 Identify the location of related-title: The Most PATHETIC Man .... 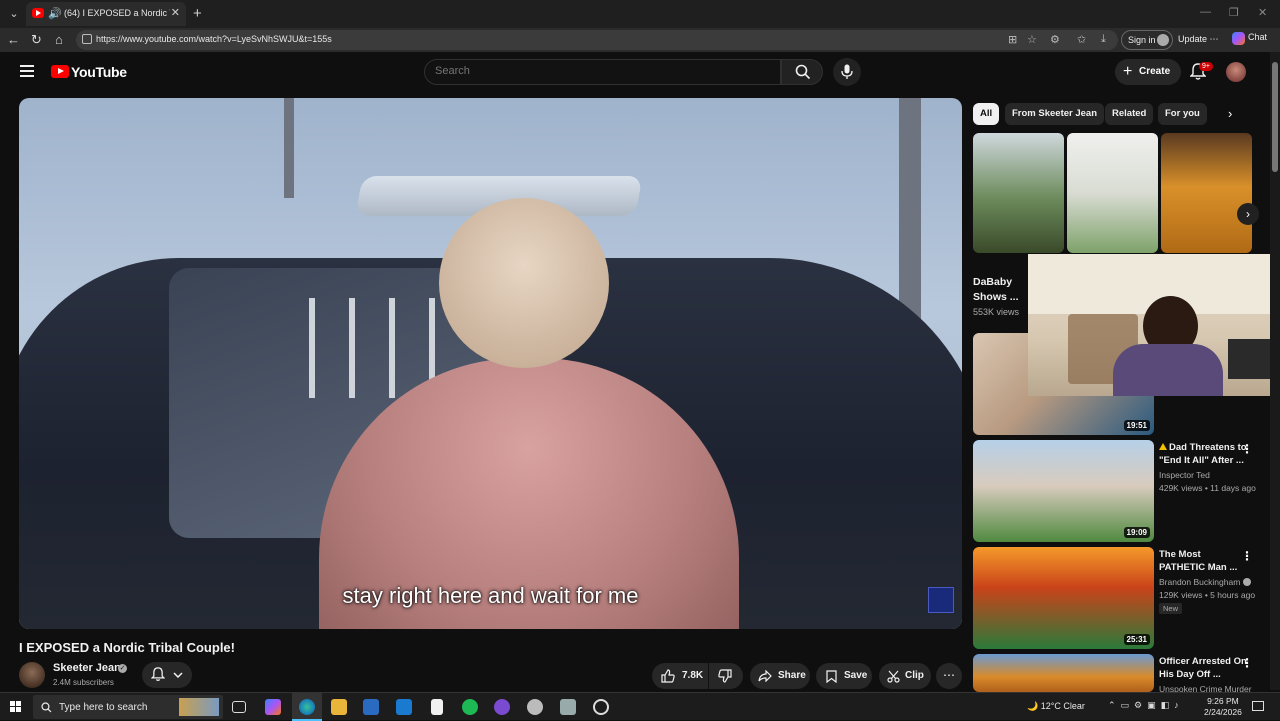
(1204, 561).